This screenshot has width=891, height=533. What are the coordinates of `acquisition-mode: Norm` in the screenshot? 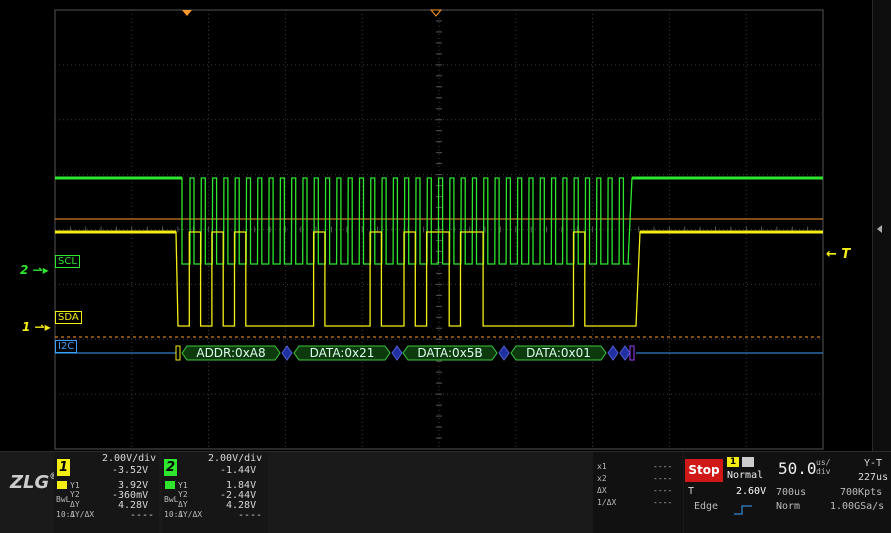 It's located at (788, 506).